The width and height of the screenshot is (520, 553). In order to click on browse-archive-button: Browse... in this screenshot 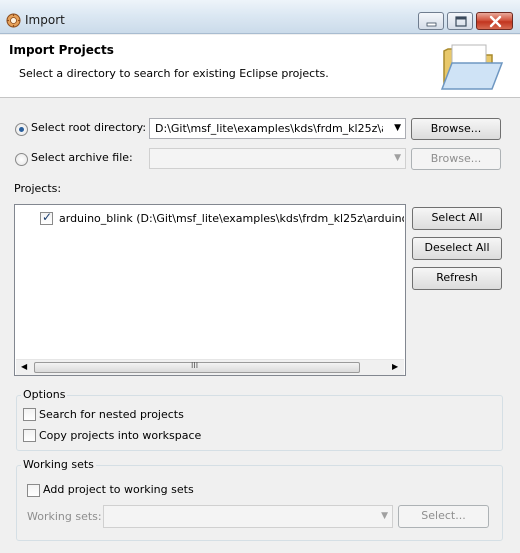, I will do `click(456, 159)`.